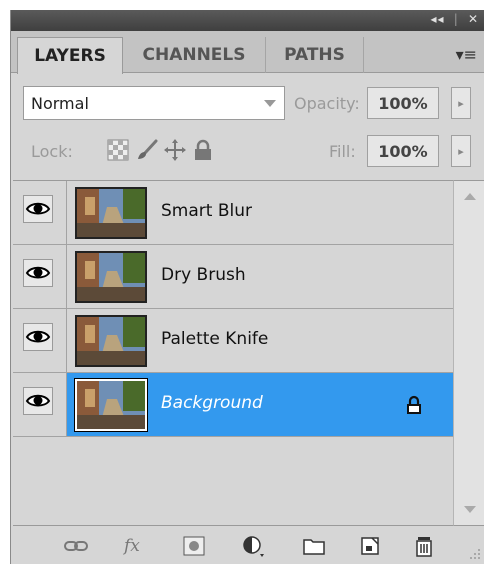  I want to click on panel-menu-icon: ▾≡, so click(466, 54).